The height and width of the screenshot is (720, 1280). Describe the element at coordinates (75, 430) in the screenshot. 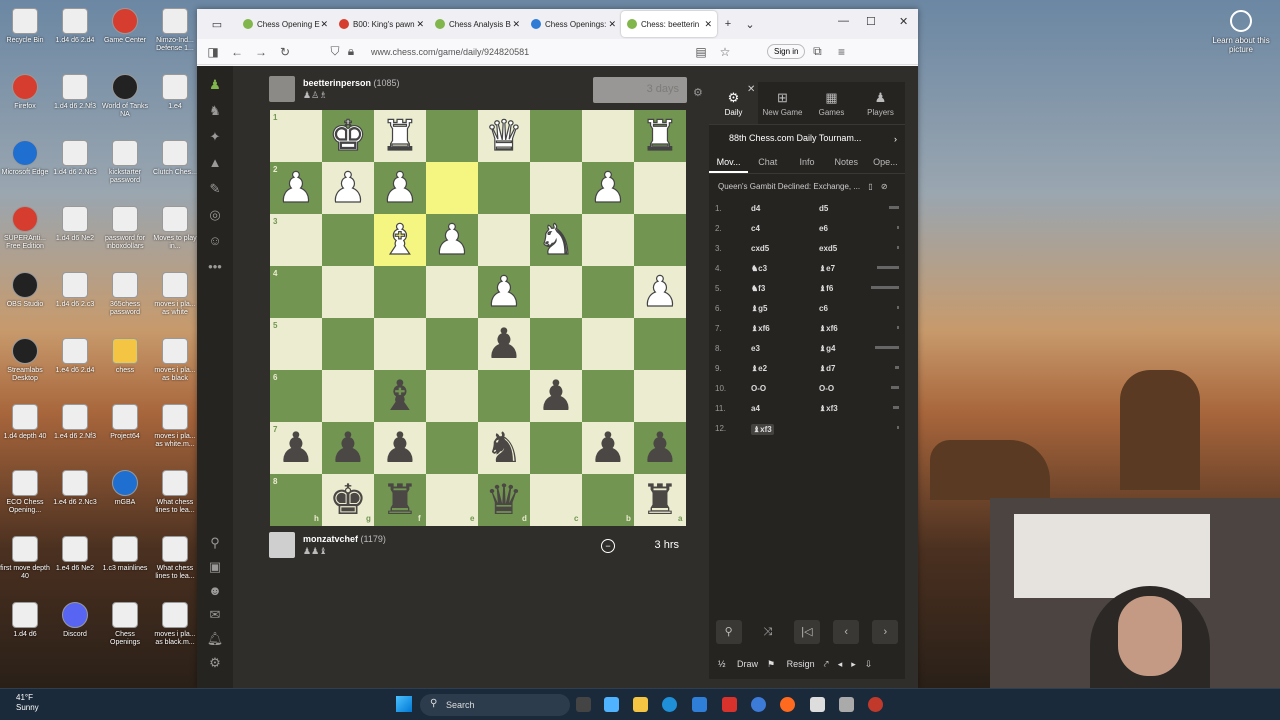

I see `desktop-icon: 1.e4 d6 2.Nf3` at that location.